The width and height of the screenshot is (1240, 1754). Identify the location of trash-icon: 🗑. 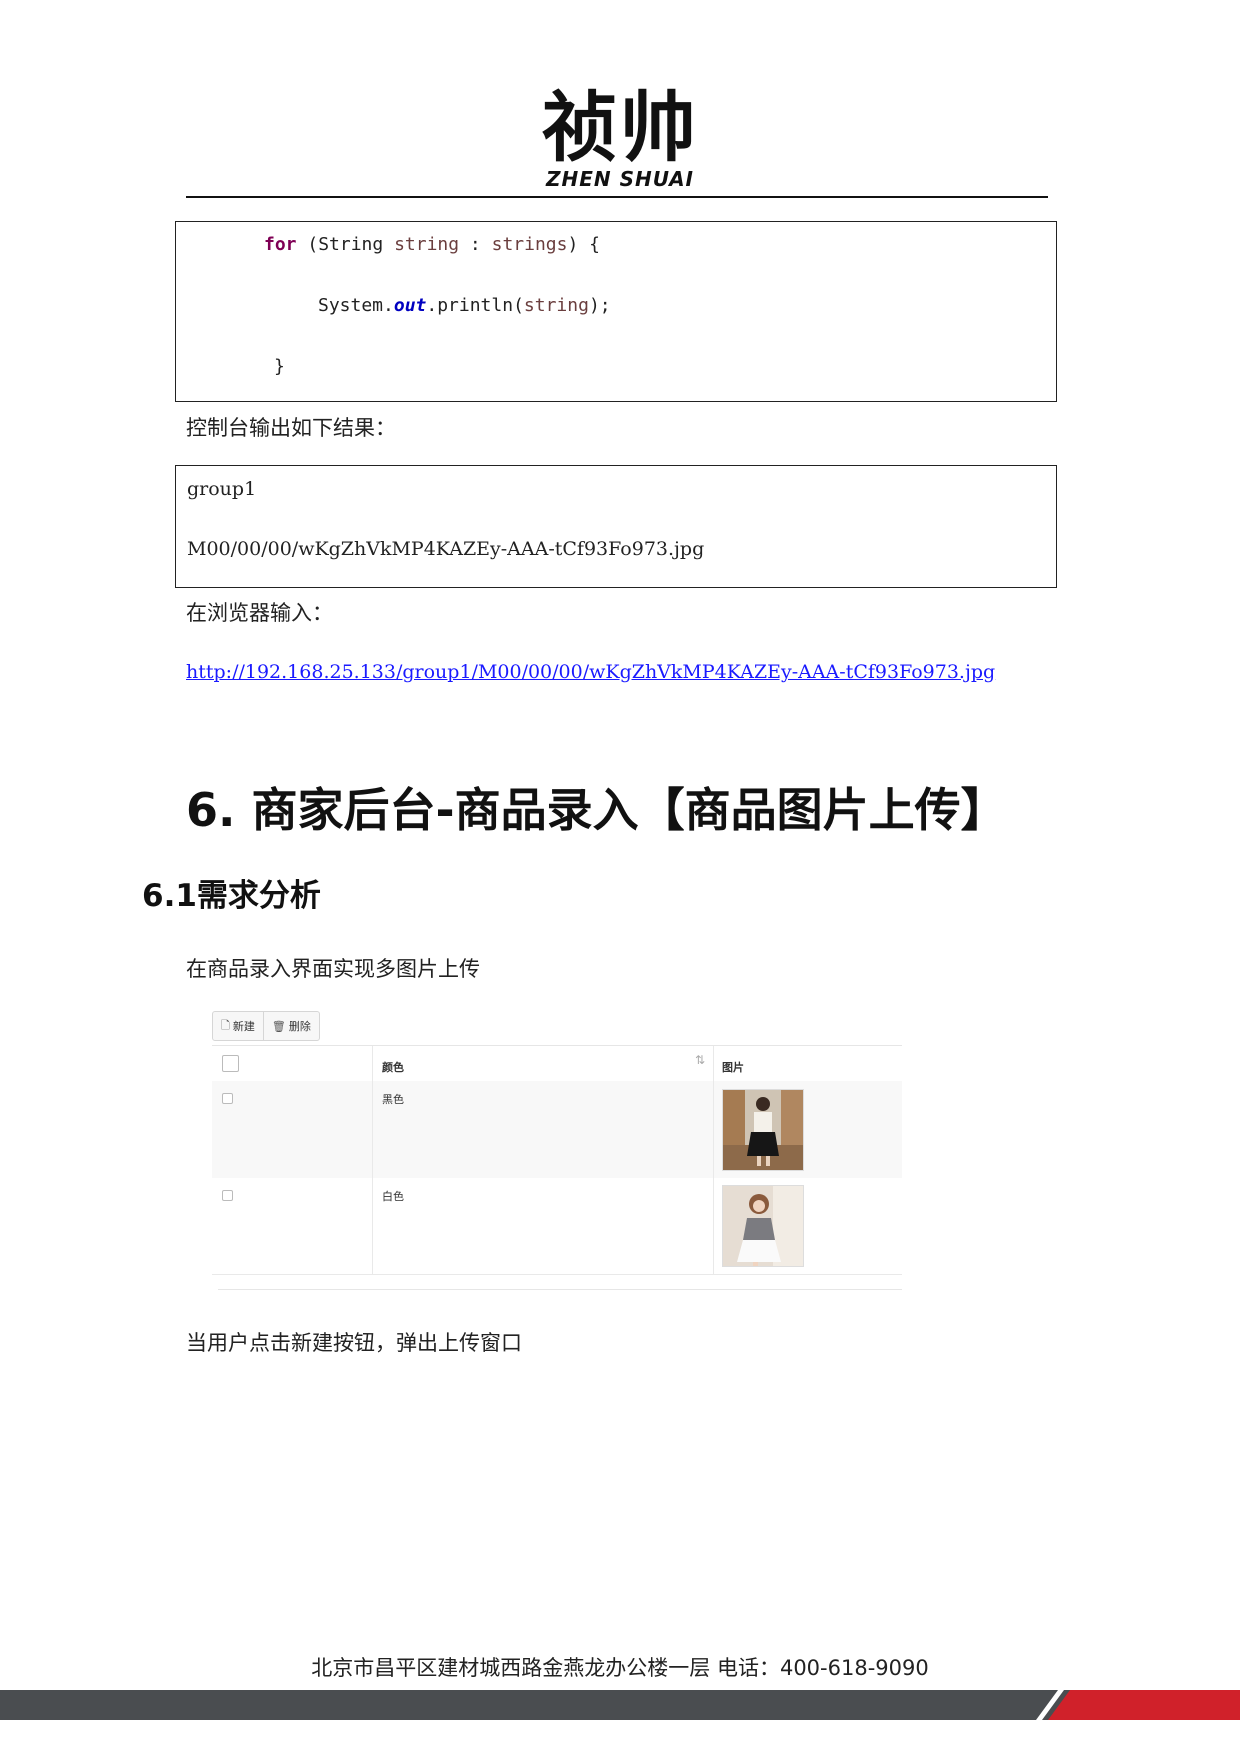
(278, 1026).